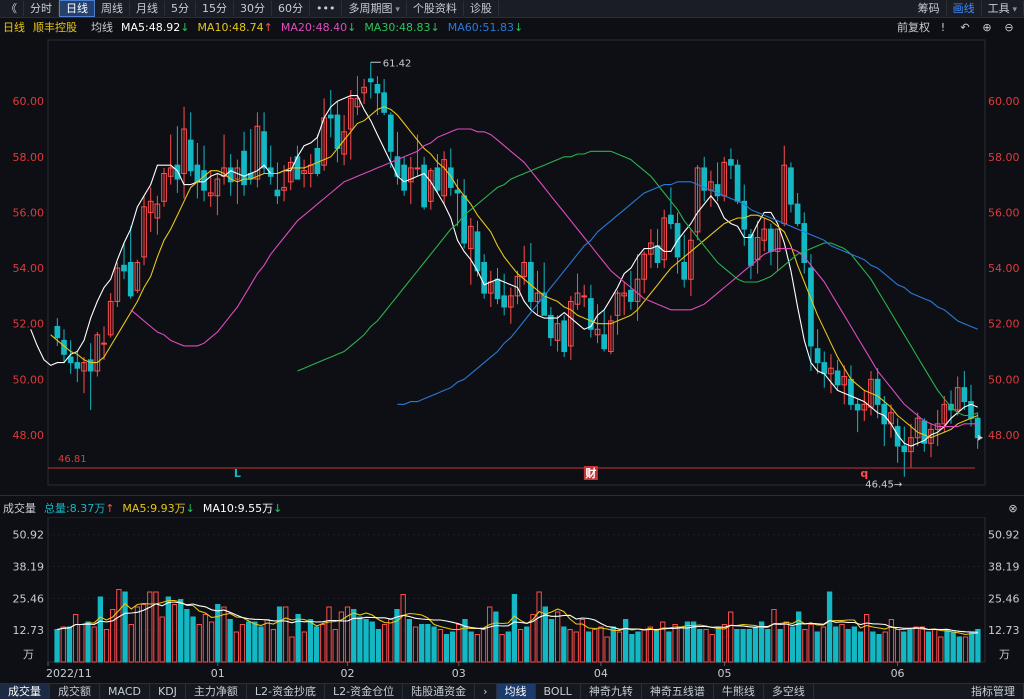 The width and height of the screenshot is (1024, 699). What do you see at coordinates (286, 691) in the screenshot?
I see `indicator-tab-5: L2-资金抄底` at bounding box center [286, 691].